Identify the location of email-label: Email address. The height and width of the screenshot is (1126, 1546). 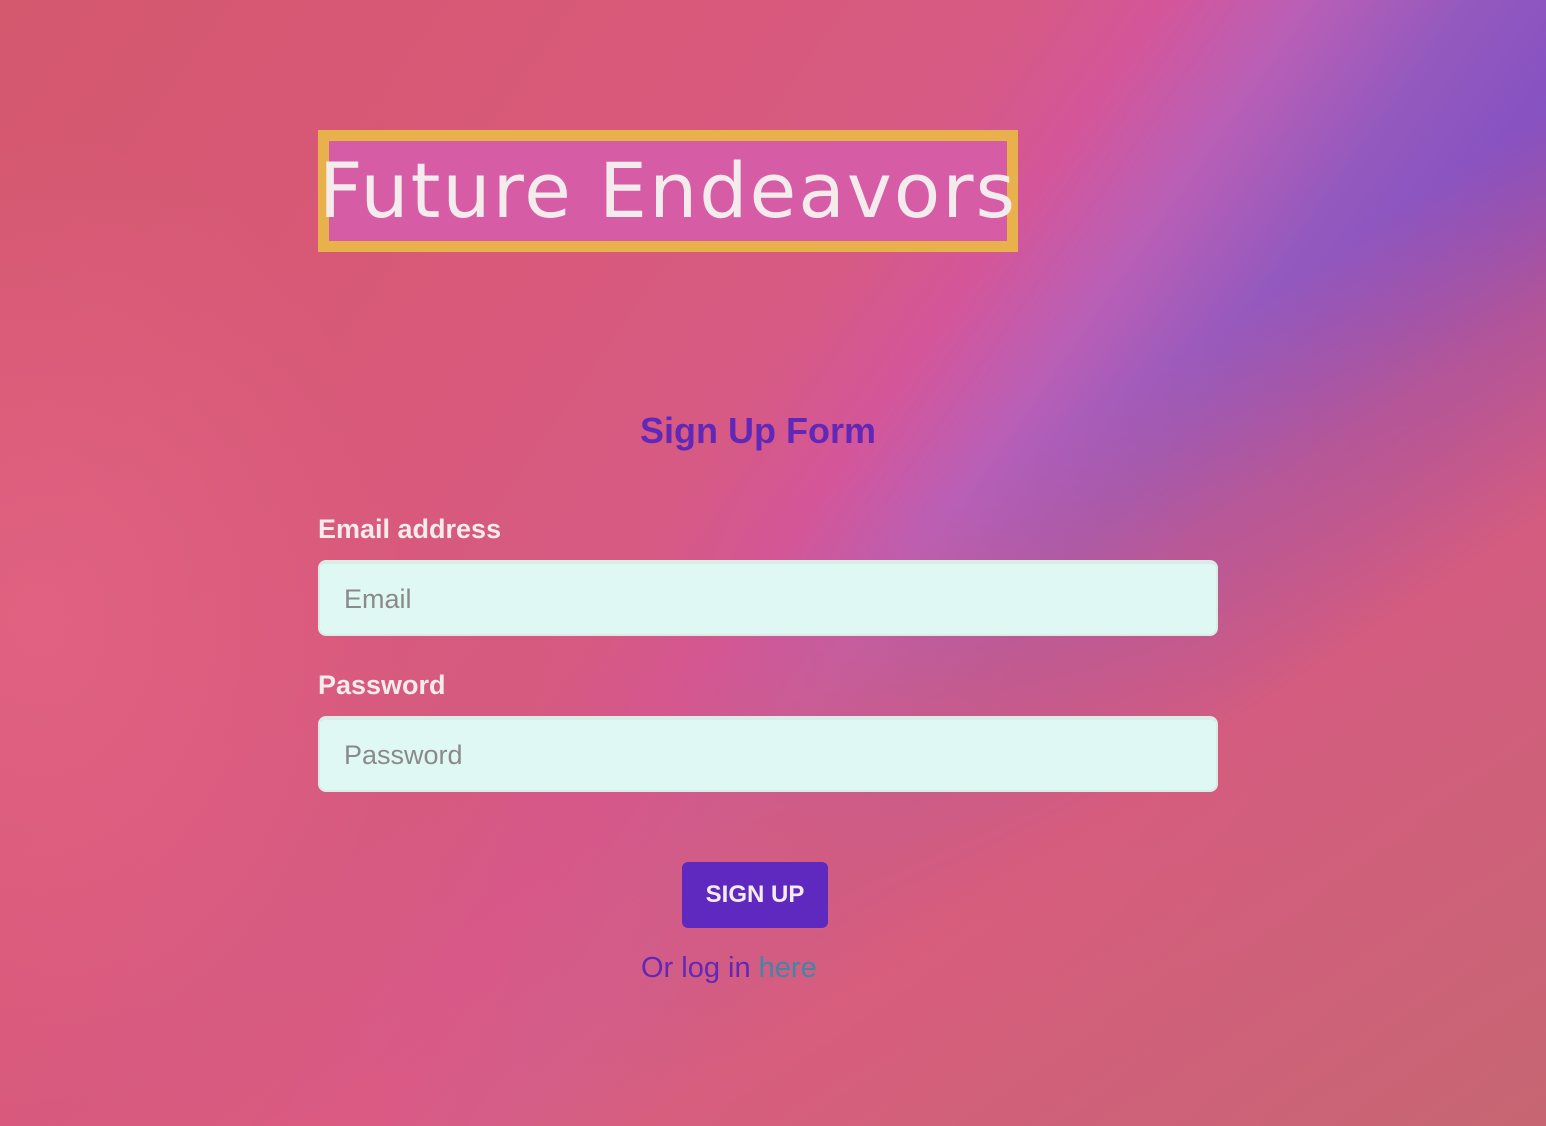
(410, 529).